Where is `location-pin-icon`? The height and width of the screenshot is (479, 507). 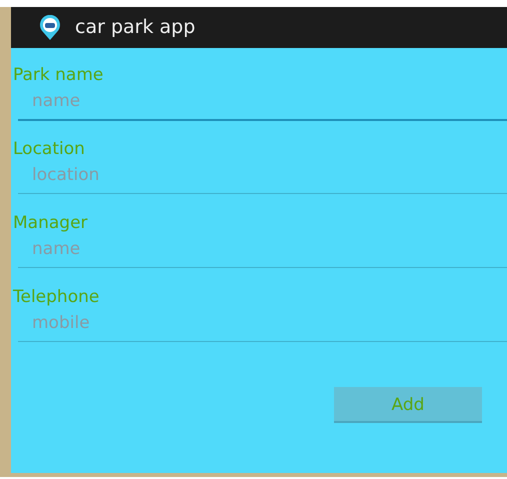 location-pin-icon is located at coordinates (50, 27).